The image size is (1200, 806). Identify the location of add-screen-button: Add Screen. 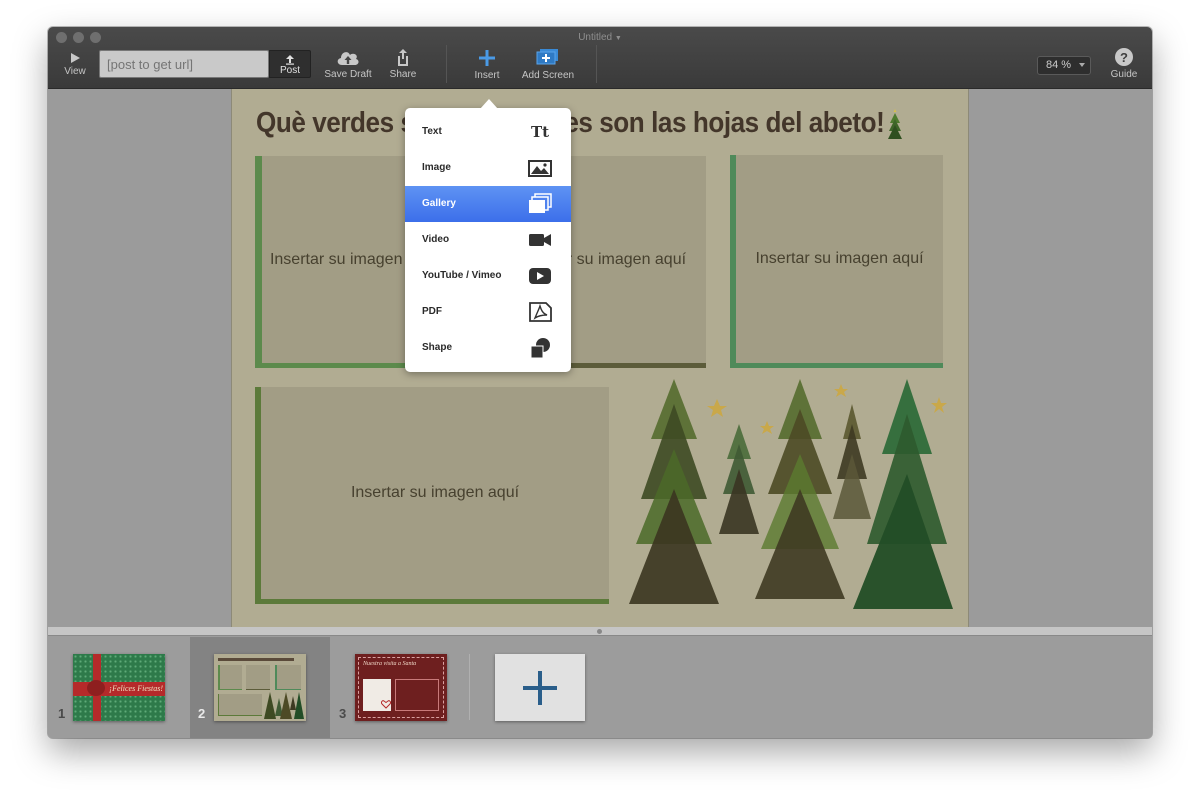
(548, 64).